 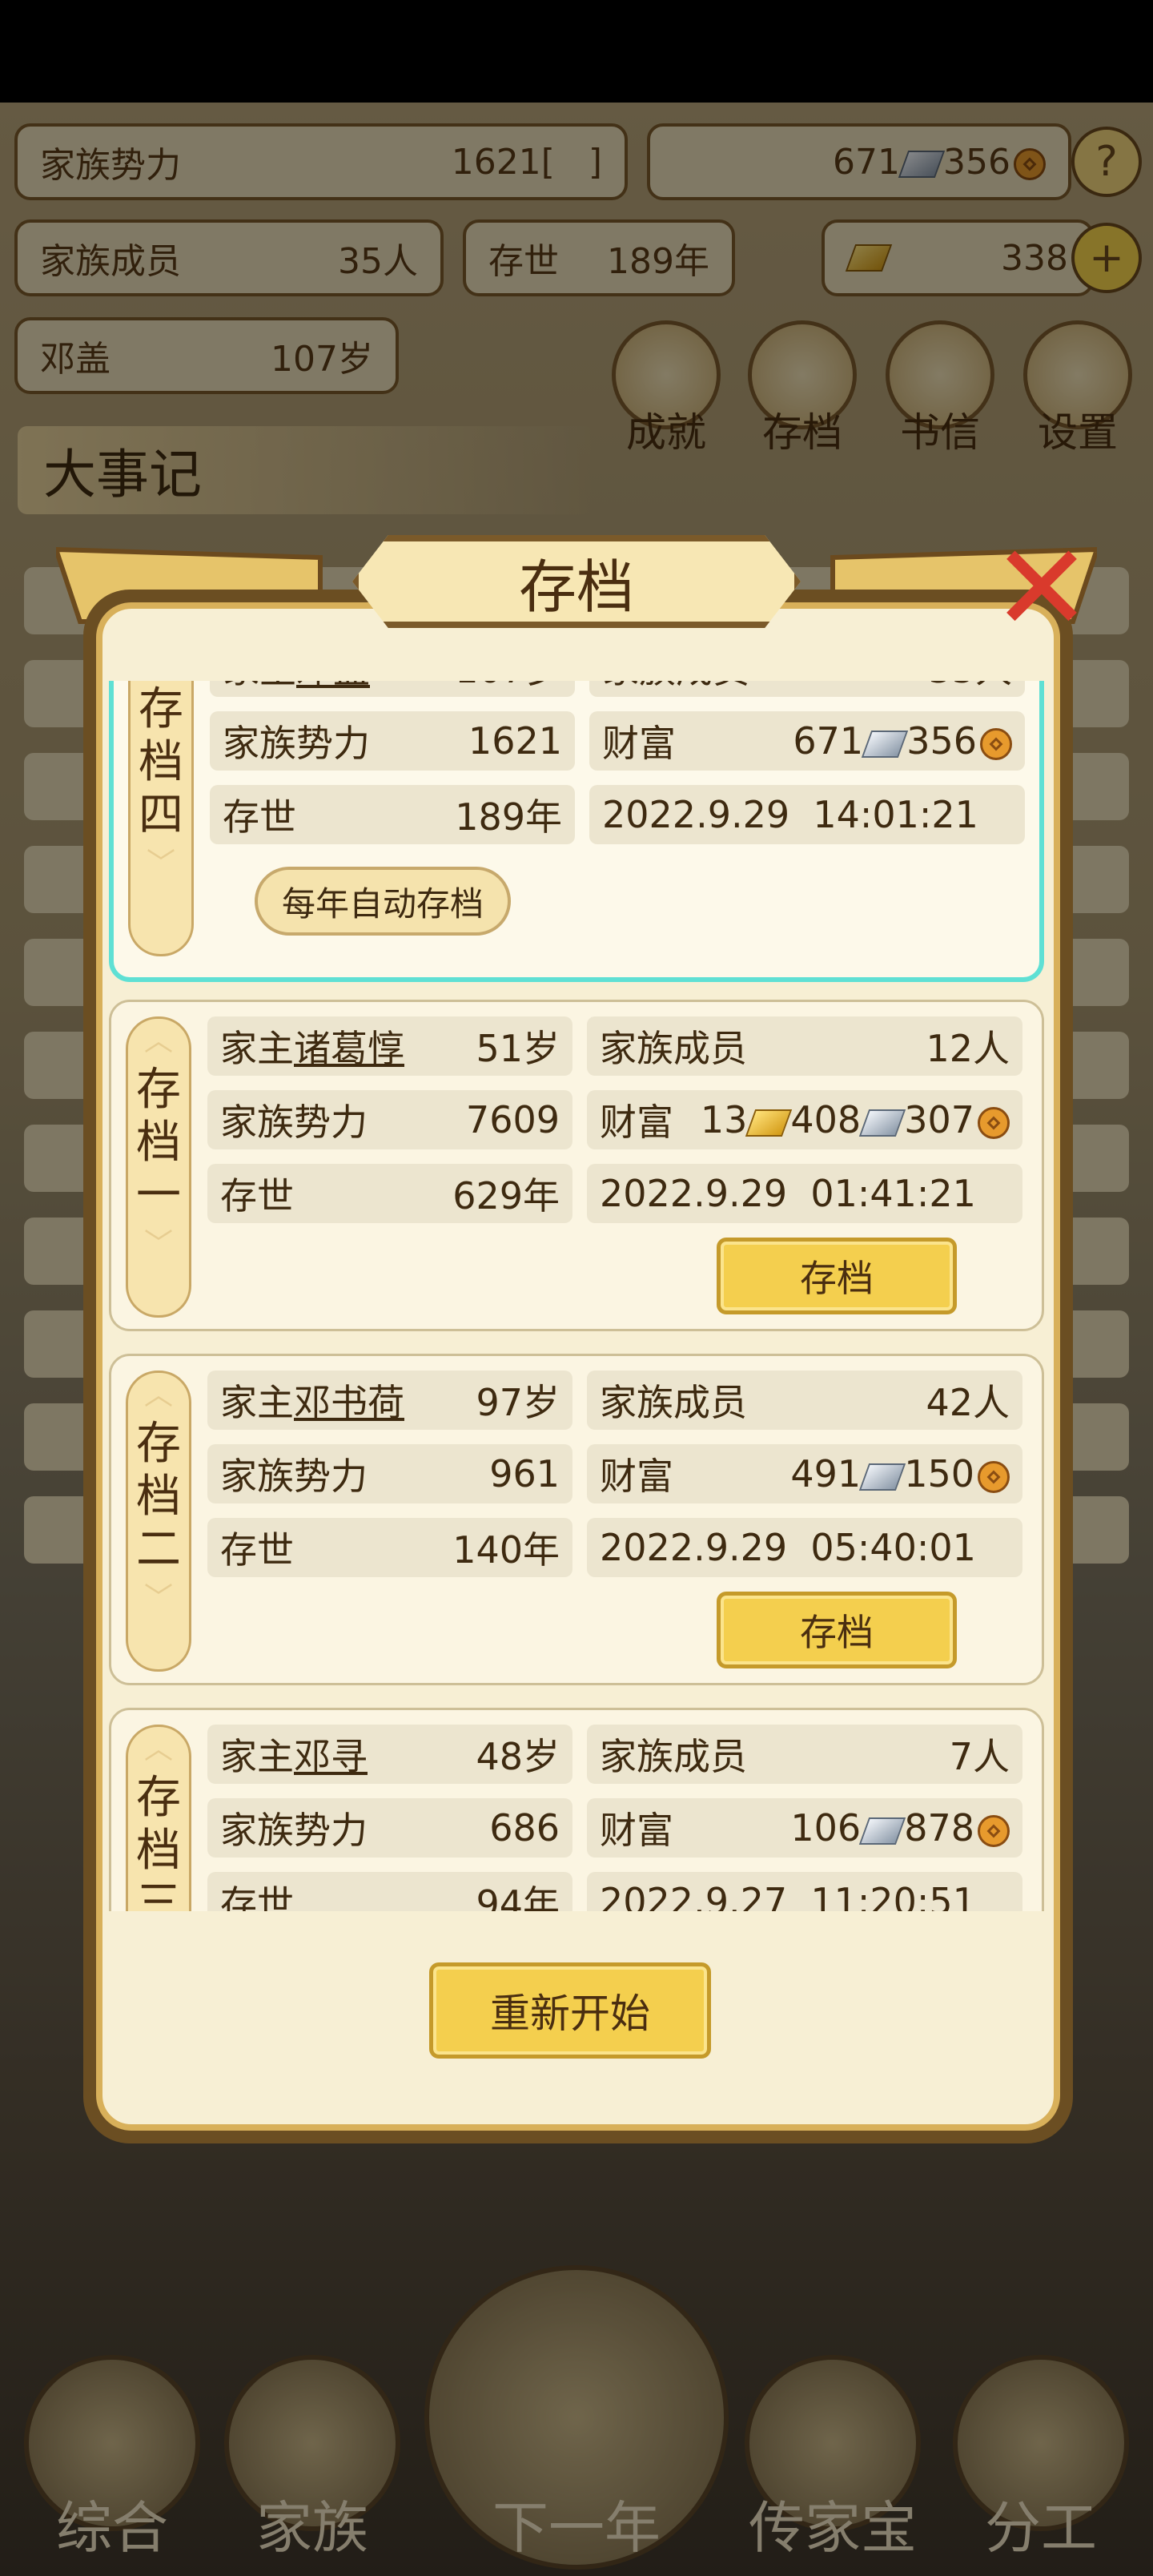 I want to click on close-button: ✕, so click(x=1042, y=589).